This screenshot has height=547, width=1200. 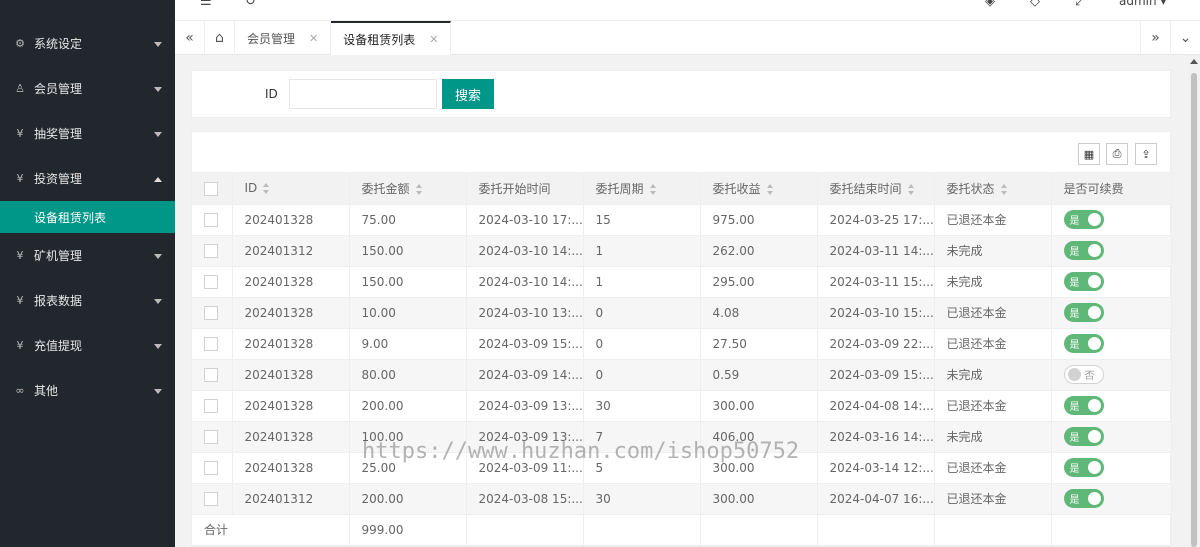 I want to click on sidebar-item-other: ∞ 其他, so click(x=87, y=390).